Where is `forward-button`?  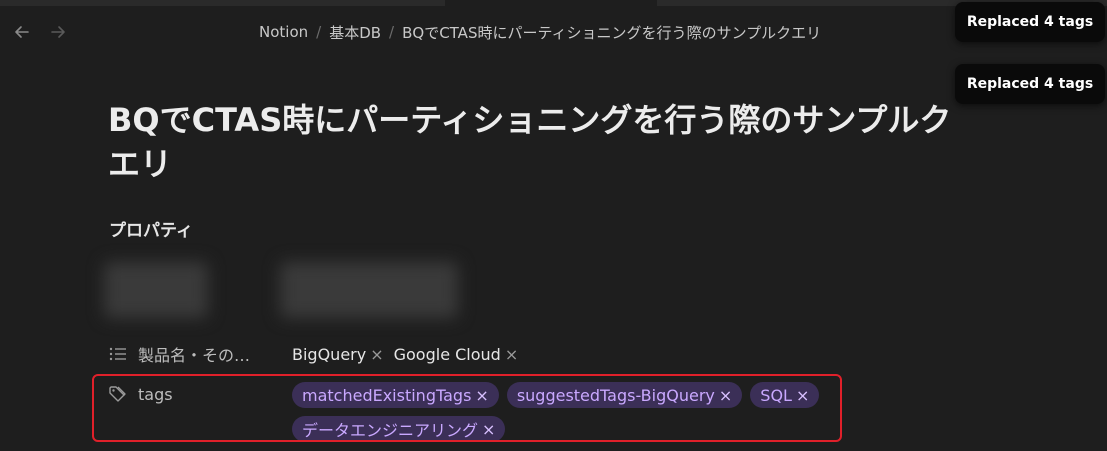
forward-button is located at coordinates (58, 32).